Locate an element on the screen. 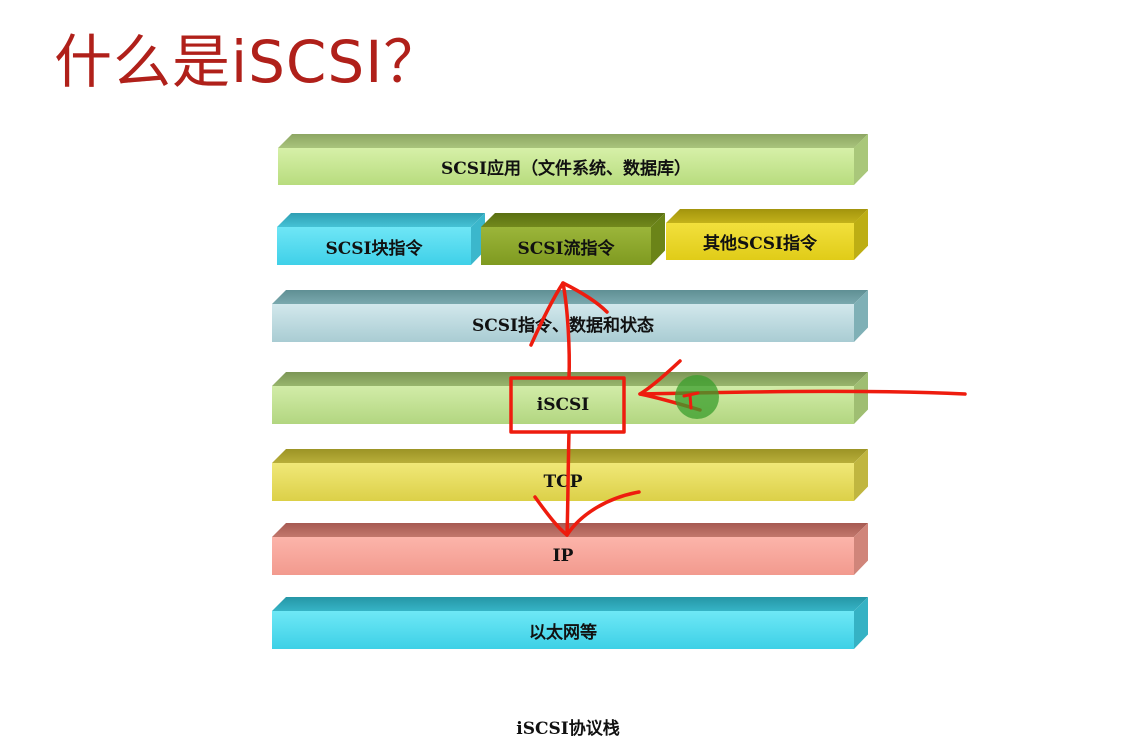 Image resolution: width=1136 pixels, height=756 pixels. arrow-up-shaft is located at coordinates (566, 330).